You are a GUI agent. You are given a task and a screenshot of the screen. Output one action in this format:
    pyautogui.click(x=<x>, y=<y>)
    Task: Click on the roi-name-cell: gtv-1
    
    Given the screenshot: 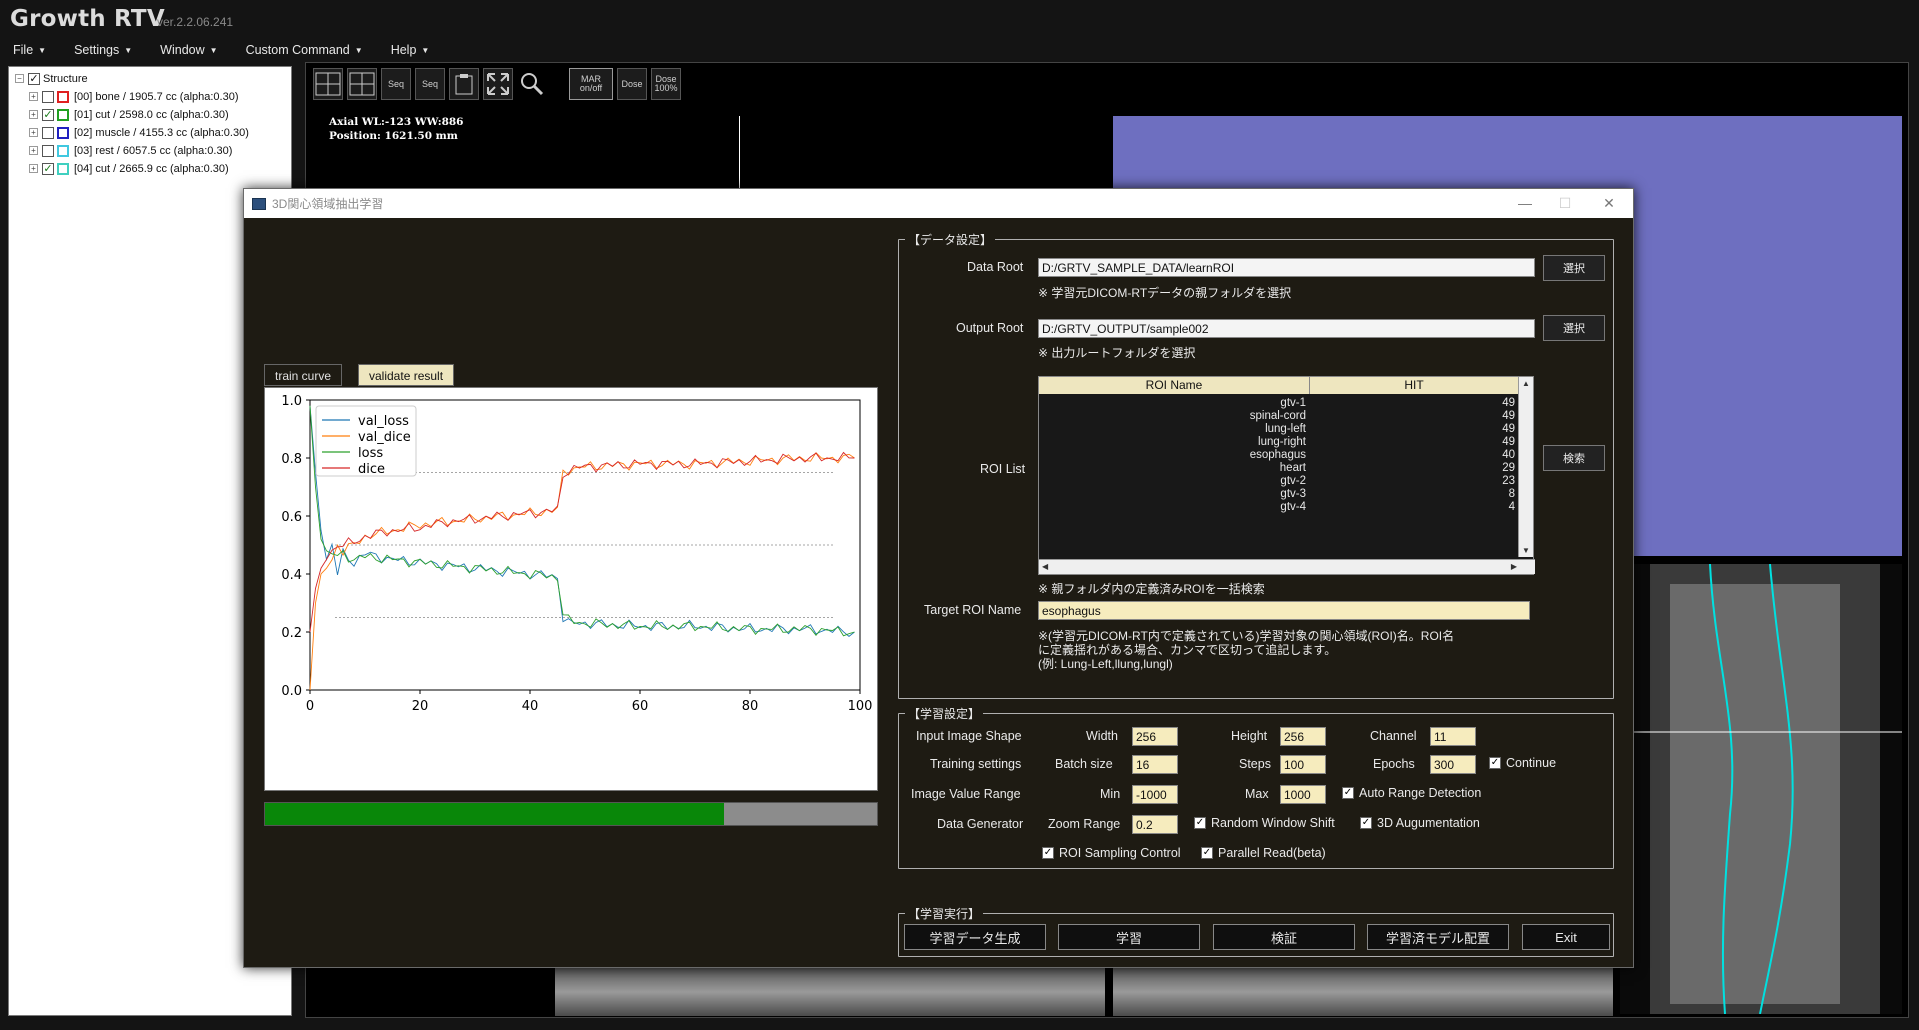 What is the action you would take?
    pyautogui.click(x=1172, y=403)
    